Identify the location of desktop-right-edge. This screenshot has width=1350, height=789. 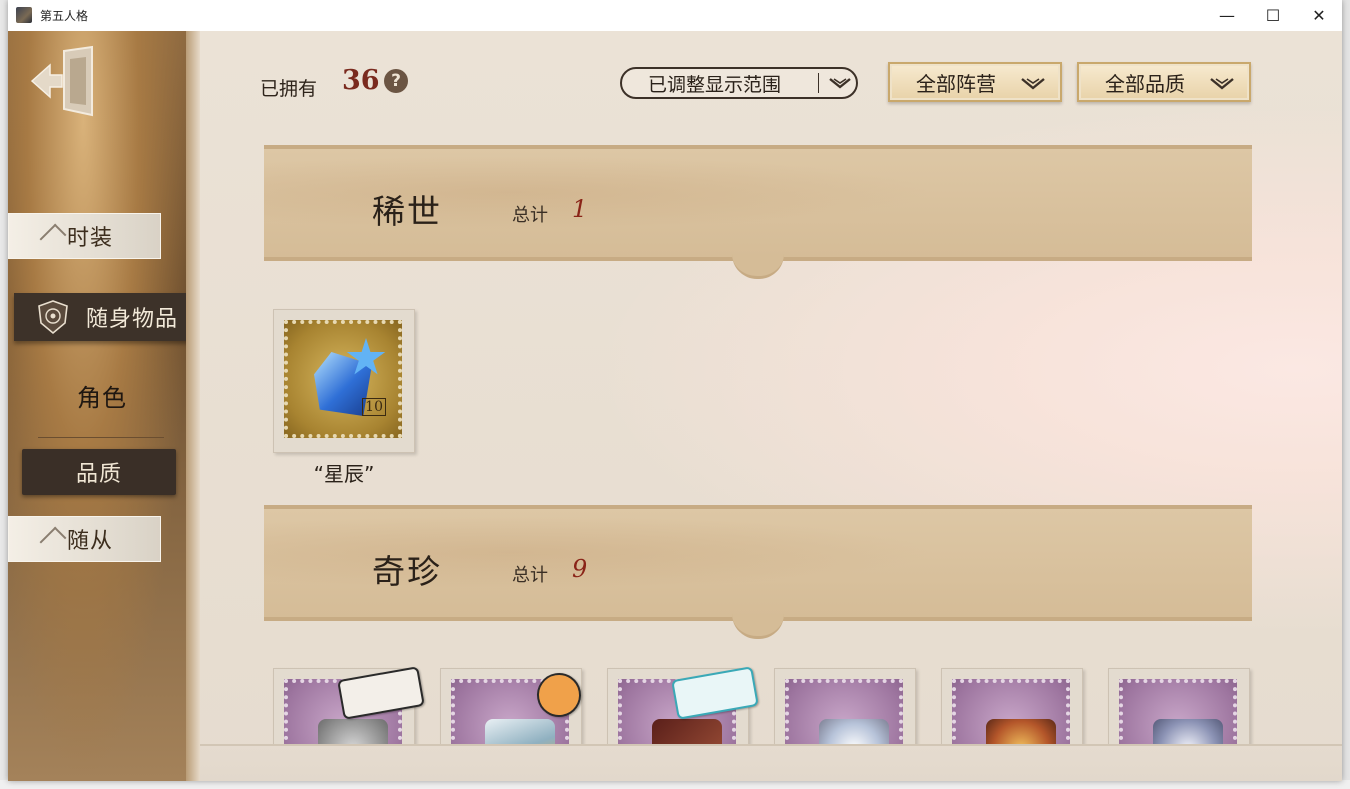
(1346, 394).